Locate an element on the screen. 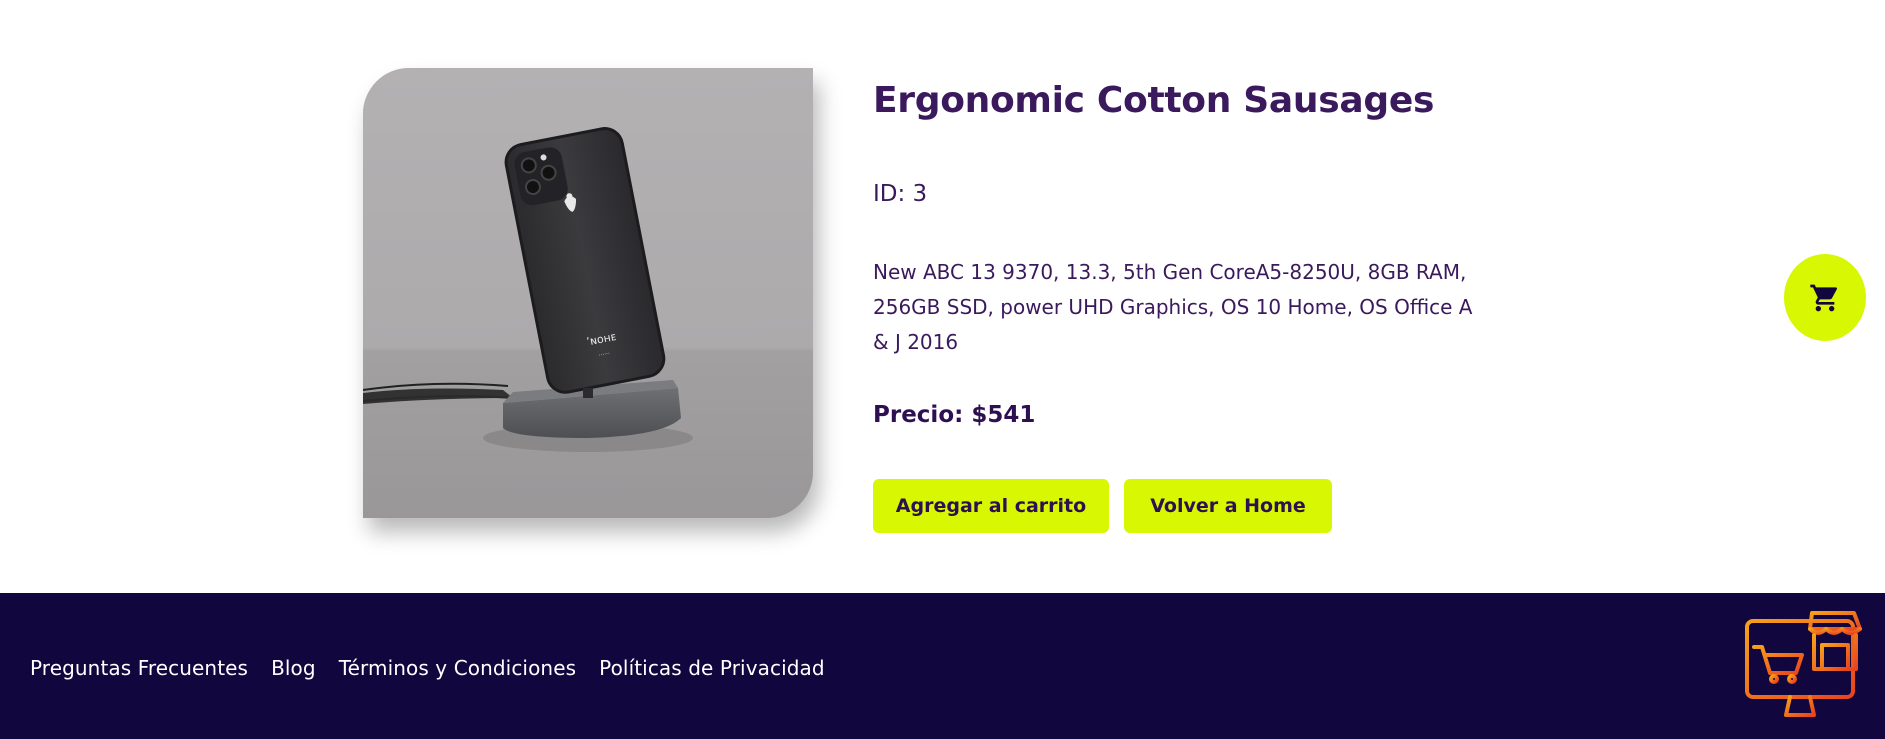  footer-link-blog: Blog is located at coordinates (293, 668).